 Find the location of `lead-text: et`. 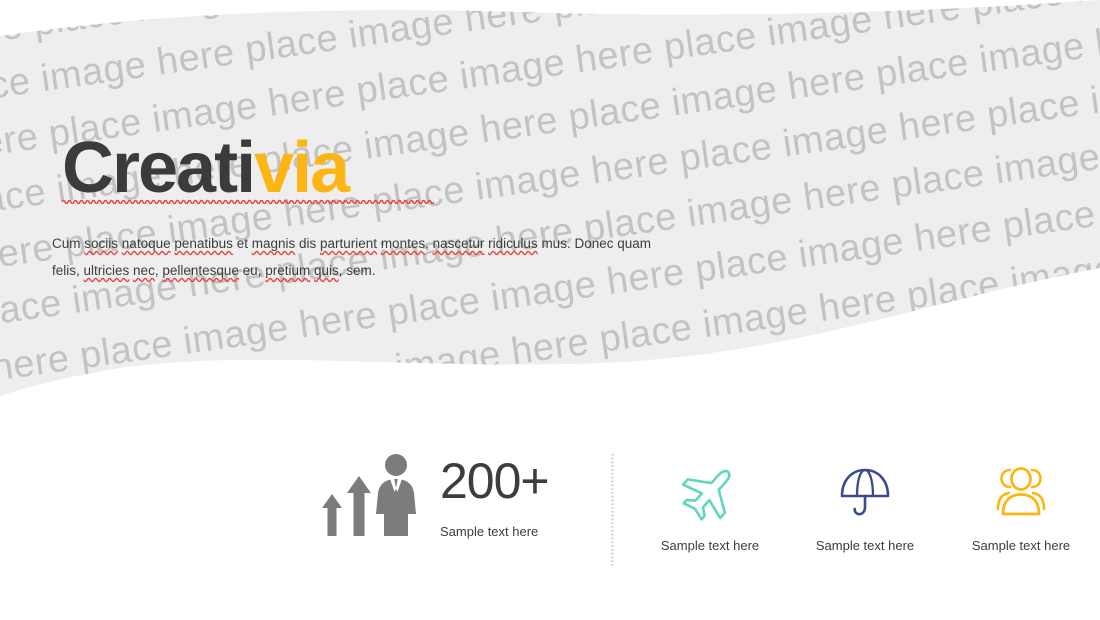

lead-text: et is located at coordinates (242, 243).